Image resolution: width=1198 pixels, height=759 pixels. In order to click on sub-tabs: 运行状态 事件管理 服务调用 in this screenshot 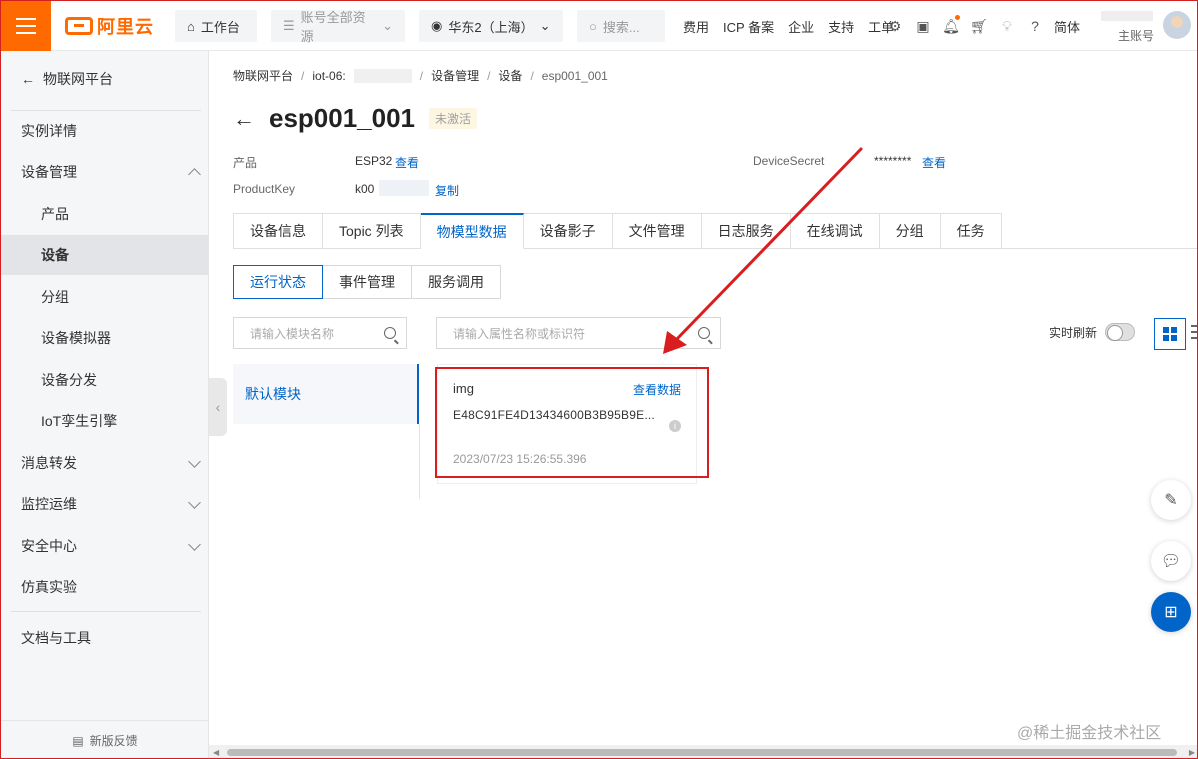, I will do `click(367, 282)`.